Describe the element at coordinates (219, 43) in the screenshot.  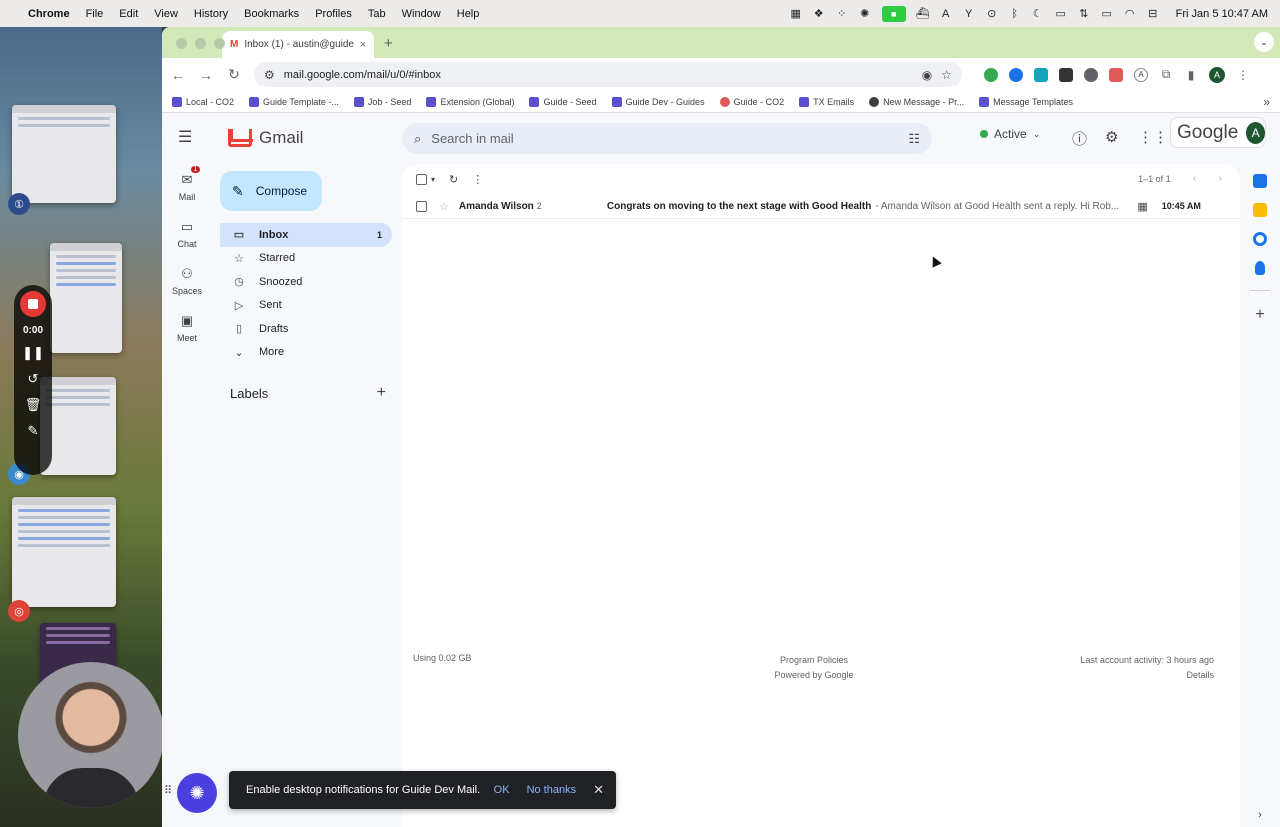
I see `maximize-window-button` at that location.